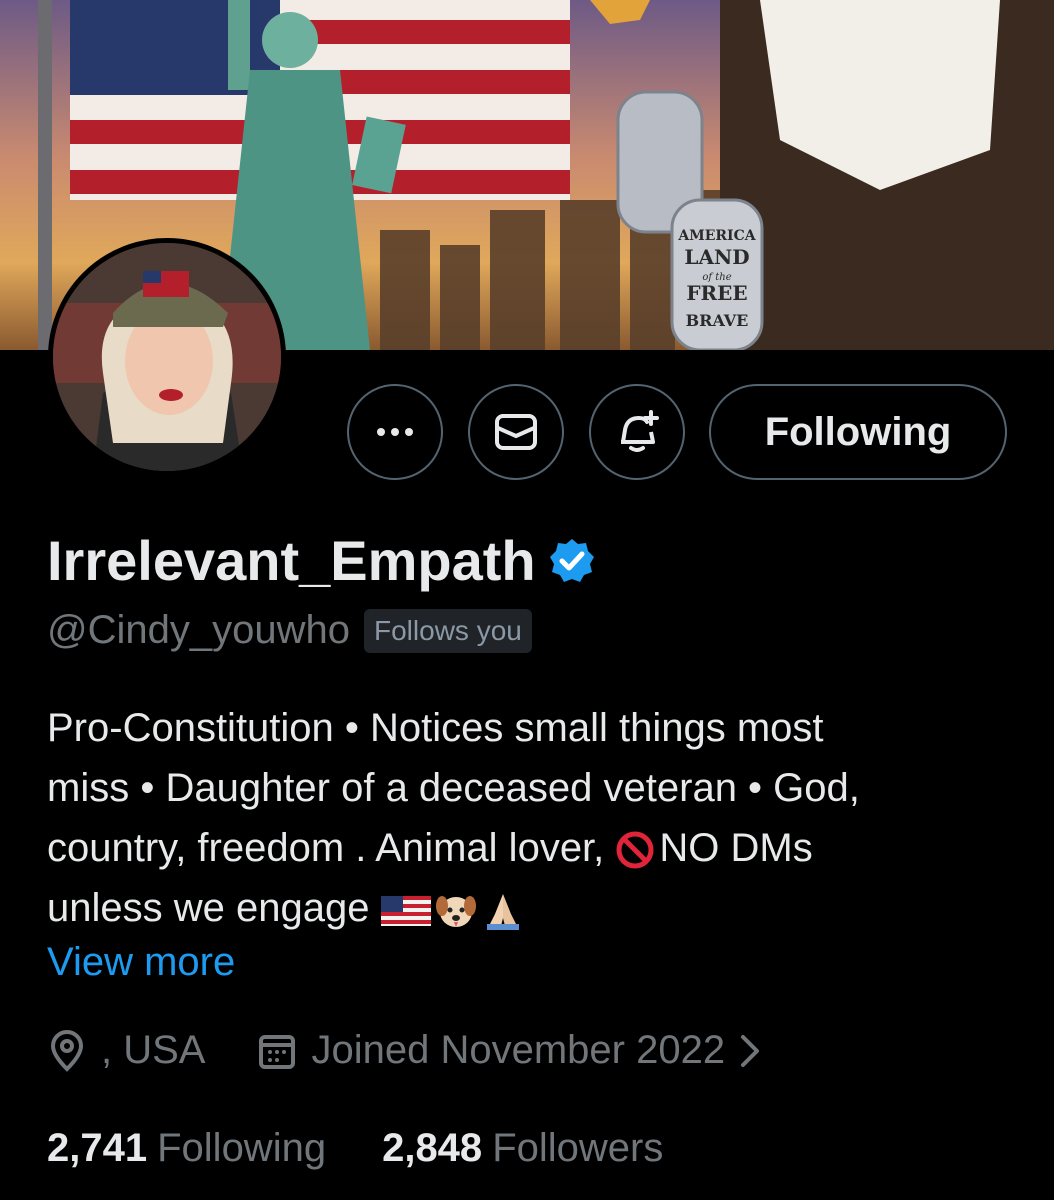  Describe the element at coordinates (448, 630) in the screenshot. I see `follows-you-badge: Follows you` at that location.